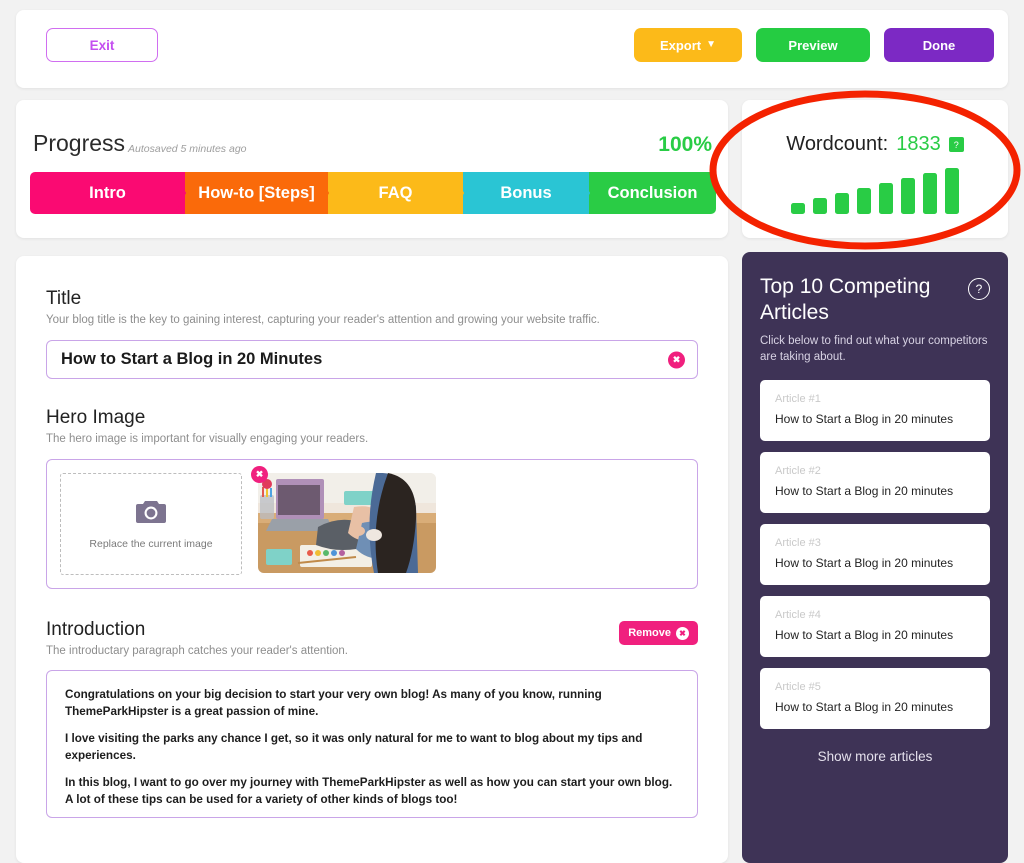  What do you see at coordinates (837, 144) in the screenshot?
I see `wordcount-label: Wordcount:` at bounding box center [837, 144].